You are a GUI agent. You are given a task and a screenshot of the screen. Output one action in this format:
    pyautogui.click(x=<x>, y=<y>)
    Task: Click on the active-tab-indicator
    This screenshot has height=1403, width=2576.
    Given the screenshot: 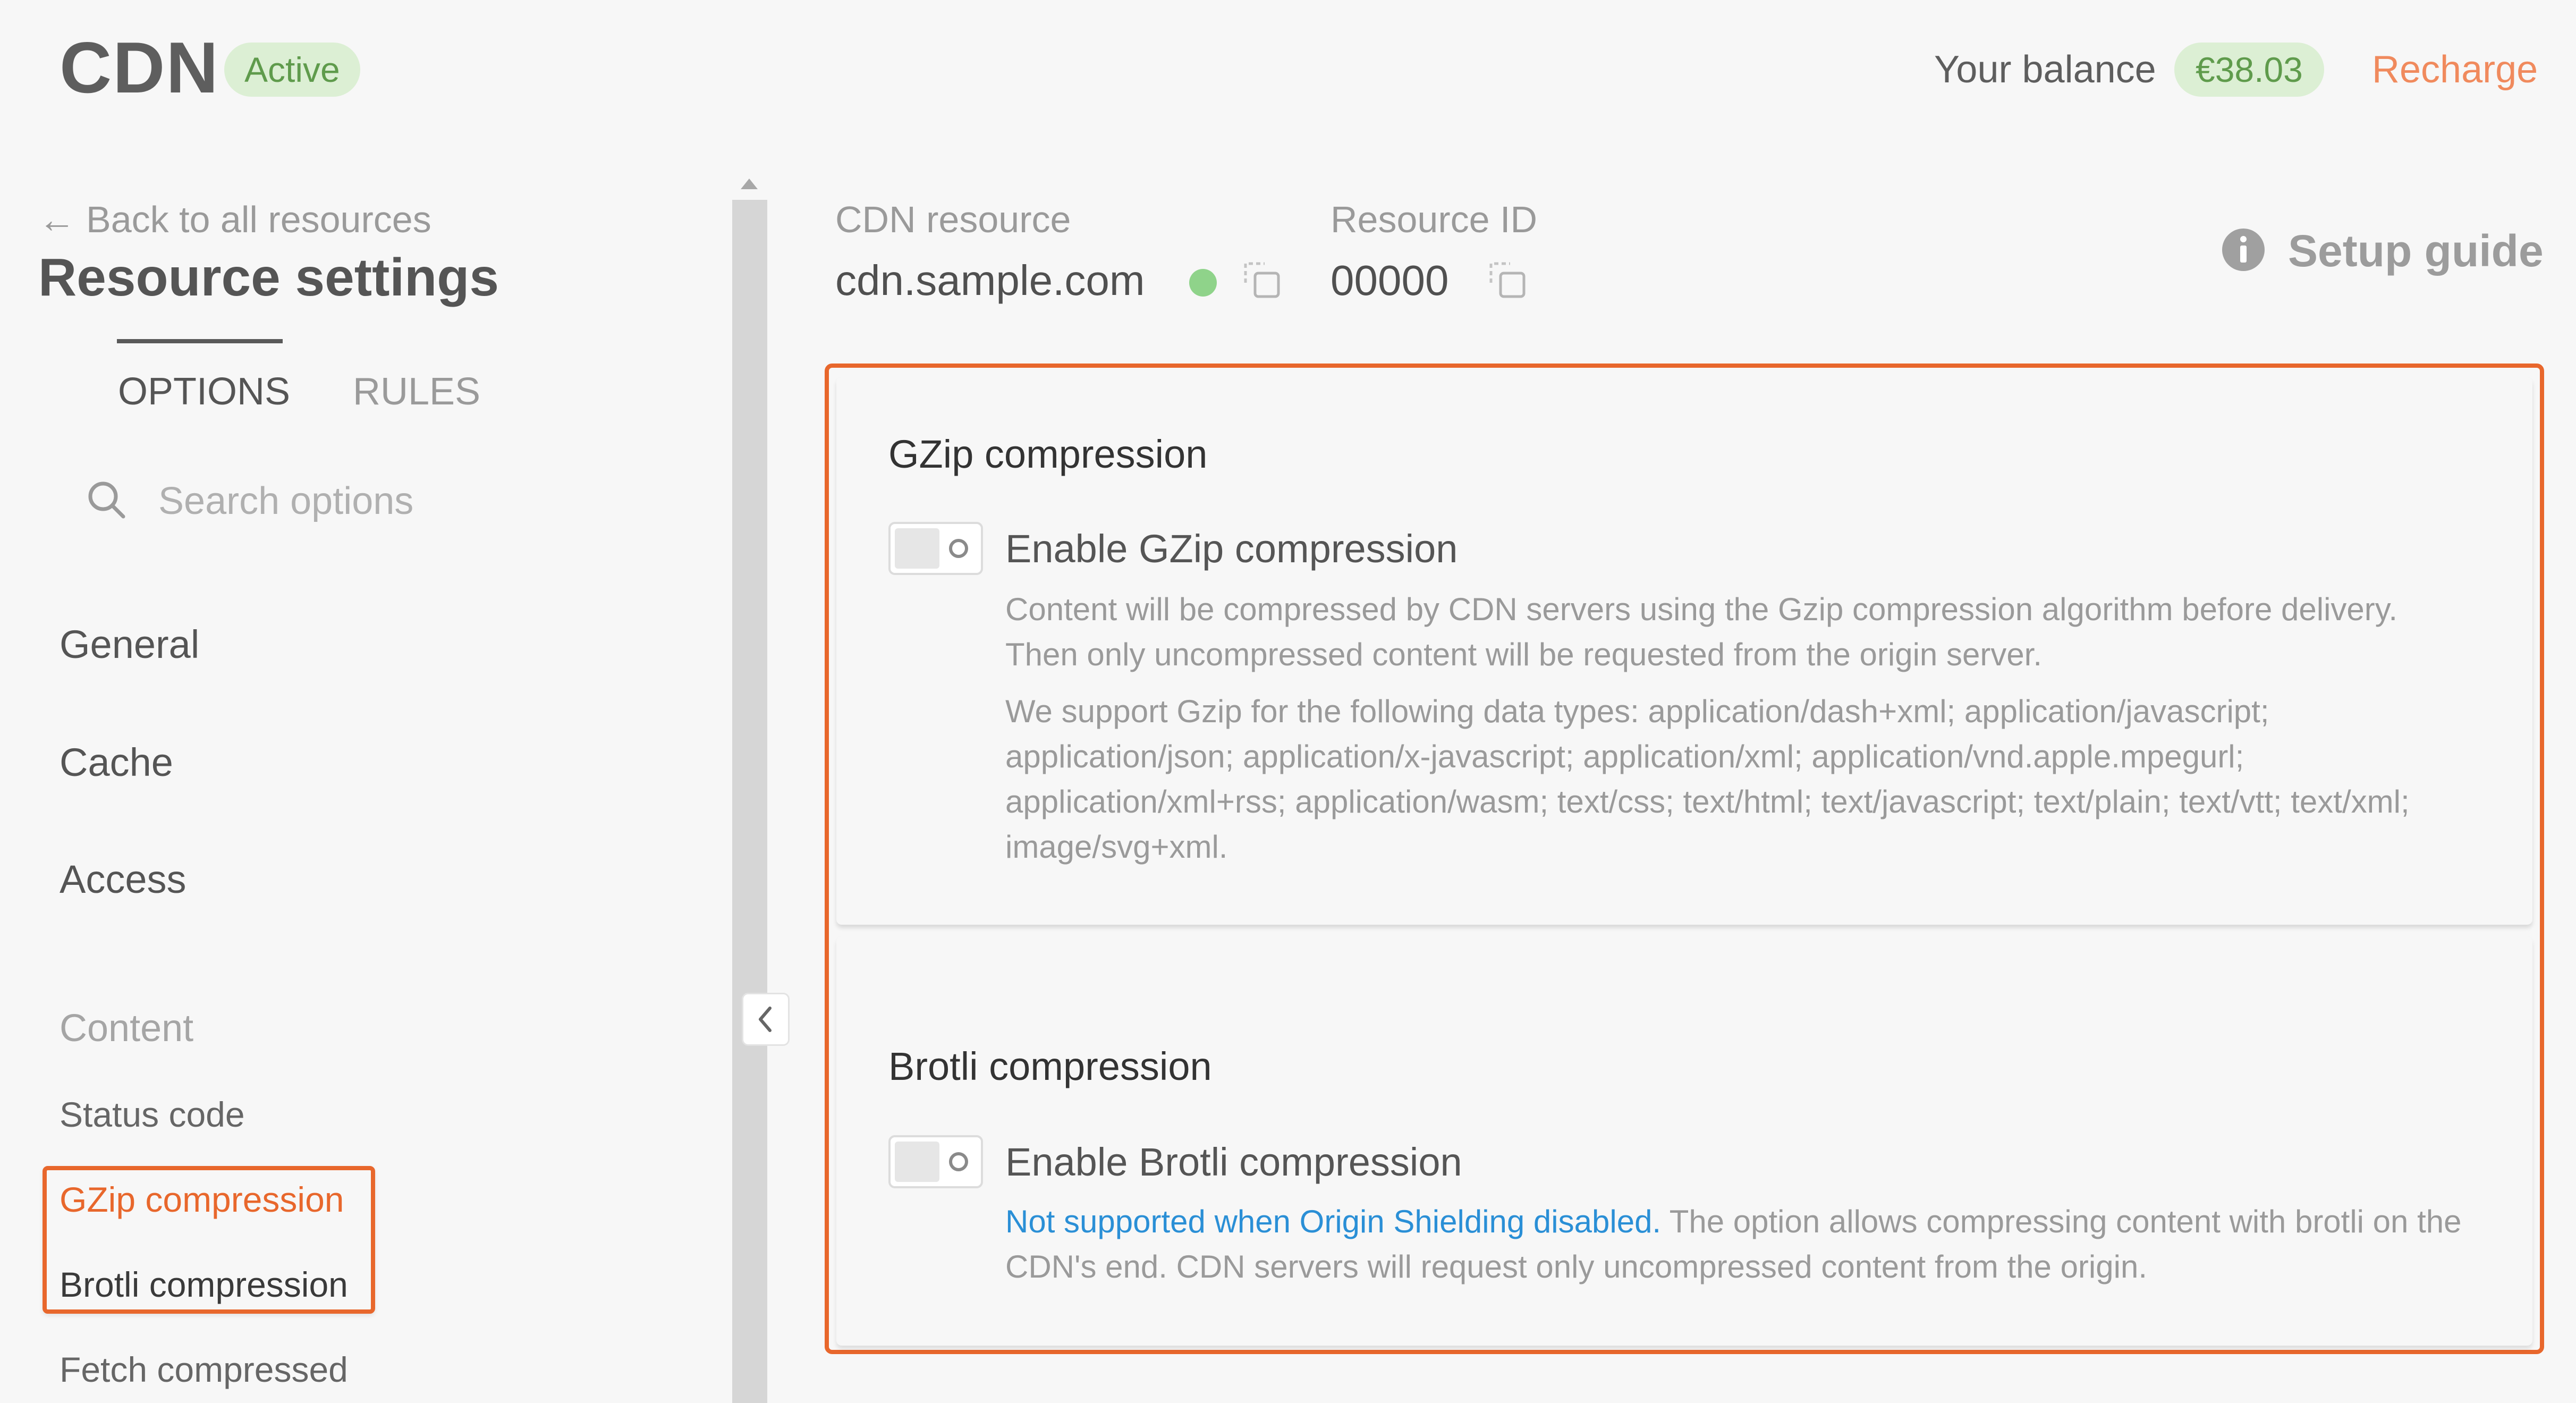 What is the action you would take?
    pyautogui.click(x=200, y=341)
    